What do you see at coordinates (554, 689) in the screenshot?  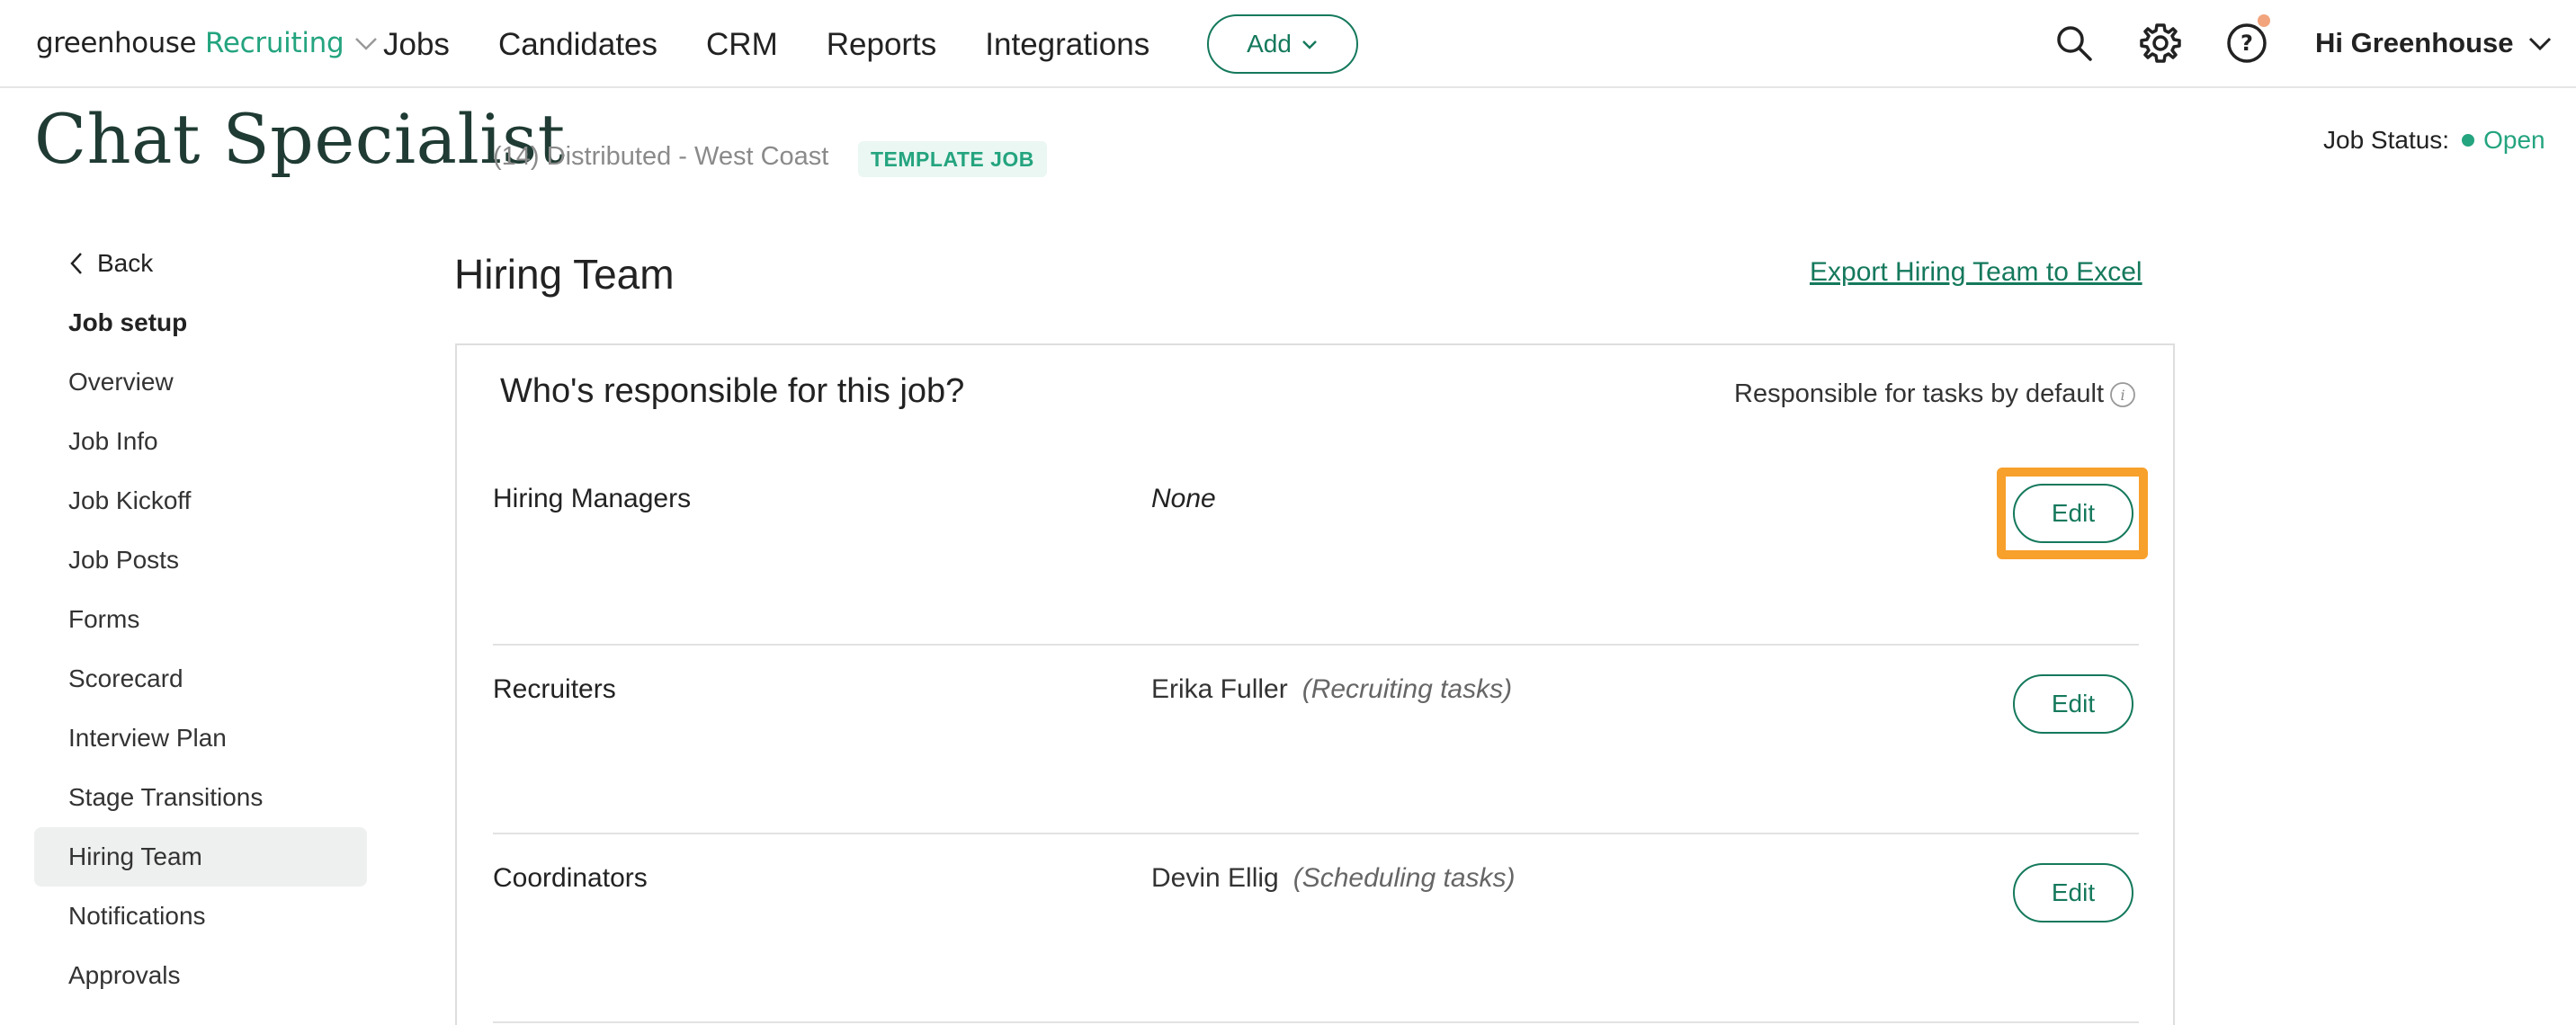 I see `row-label: Recruiters` at bounding box center [554, 689].